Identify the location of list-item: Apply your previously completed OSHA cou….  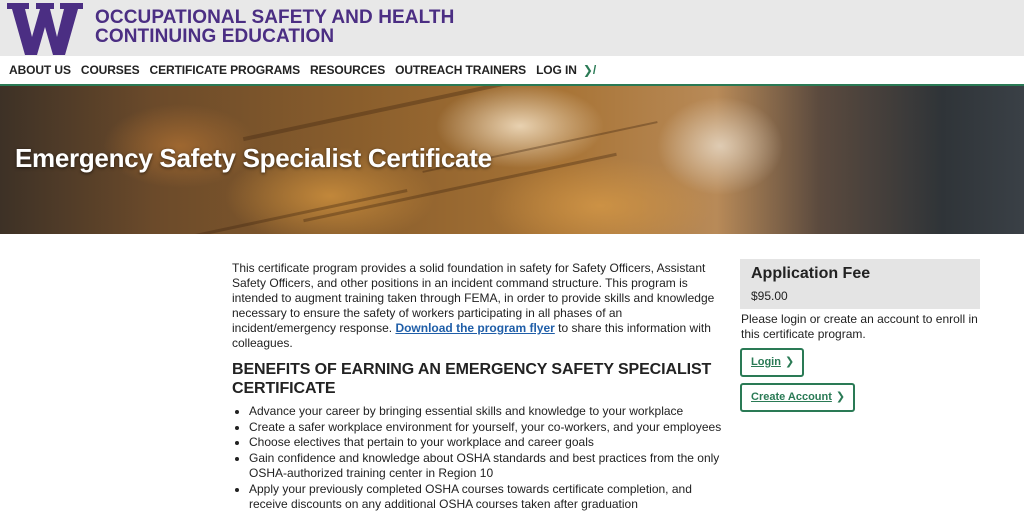
(485, 497).